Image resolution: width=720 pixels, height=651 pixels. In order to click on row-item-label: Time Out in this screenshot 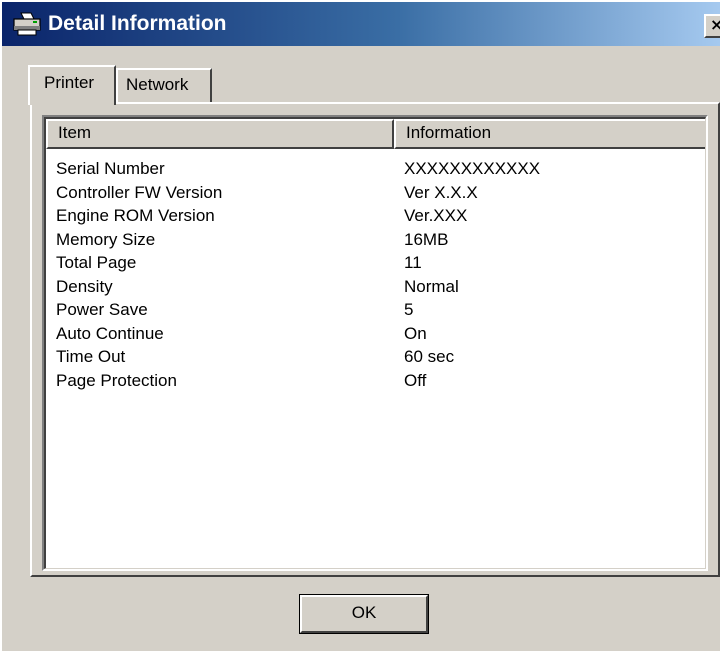, I will do `click(91, 356)`.